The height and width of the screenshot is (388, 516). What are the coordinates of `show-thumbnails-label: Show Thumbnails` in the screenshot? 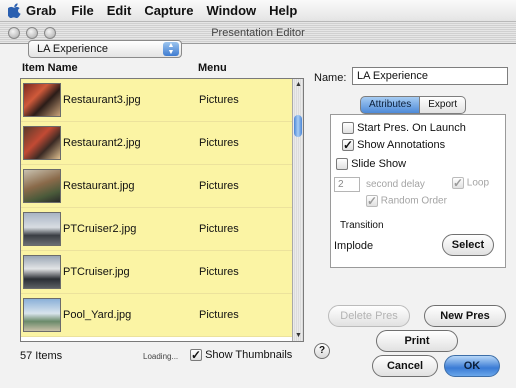 It's located at (249, 355).